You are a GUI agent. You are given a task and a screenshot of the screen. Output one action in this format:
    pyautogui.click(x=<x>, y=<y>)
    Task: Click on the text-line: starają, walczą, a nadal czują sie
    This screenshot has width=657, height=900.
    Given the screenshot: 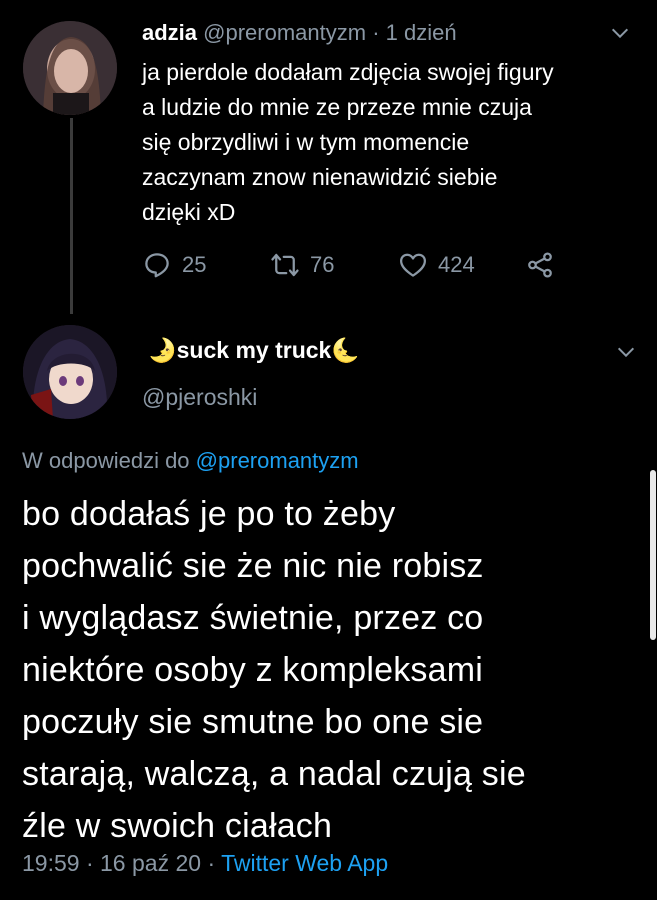 What is the action you would take?
    pyautogui.click(x=274, y=774)
    